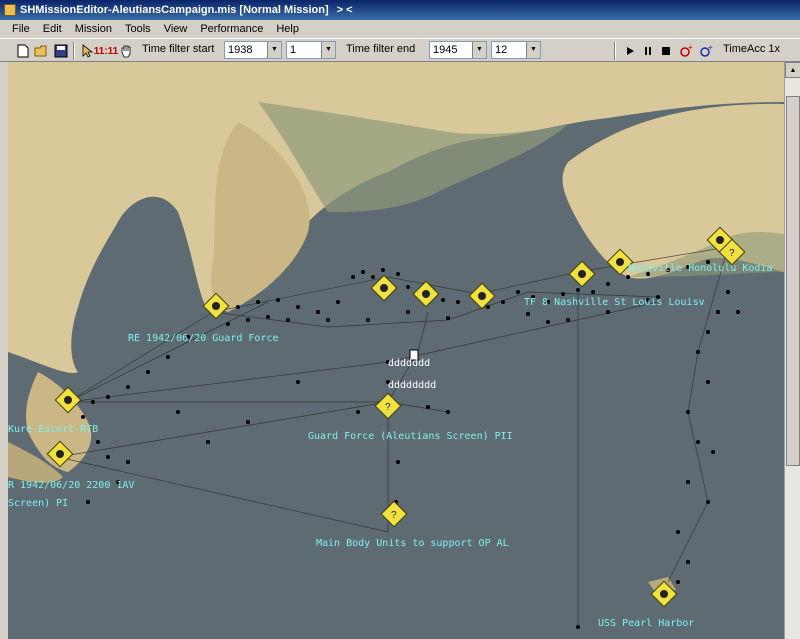  I want to click on vertical-scrollbar: ▲, so click(792, 350).